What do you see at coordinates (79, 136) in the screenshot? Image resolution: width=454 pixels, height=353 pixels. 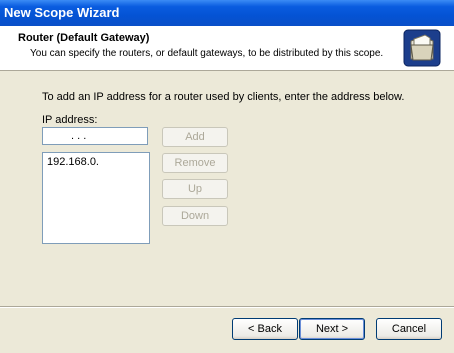 I see `ip-address-dots: . . .` at bounding box center [79, 136].